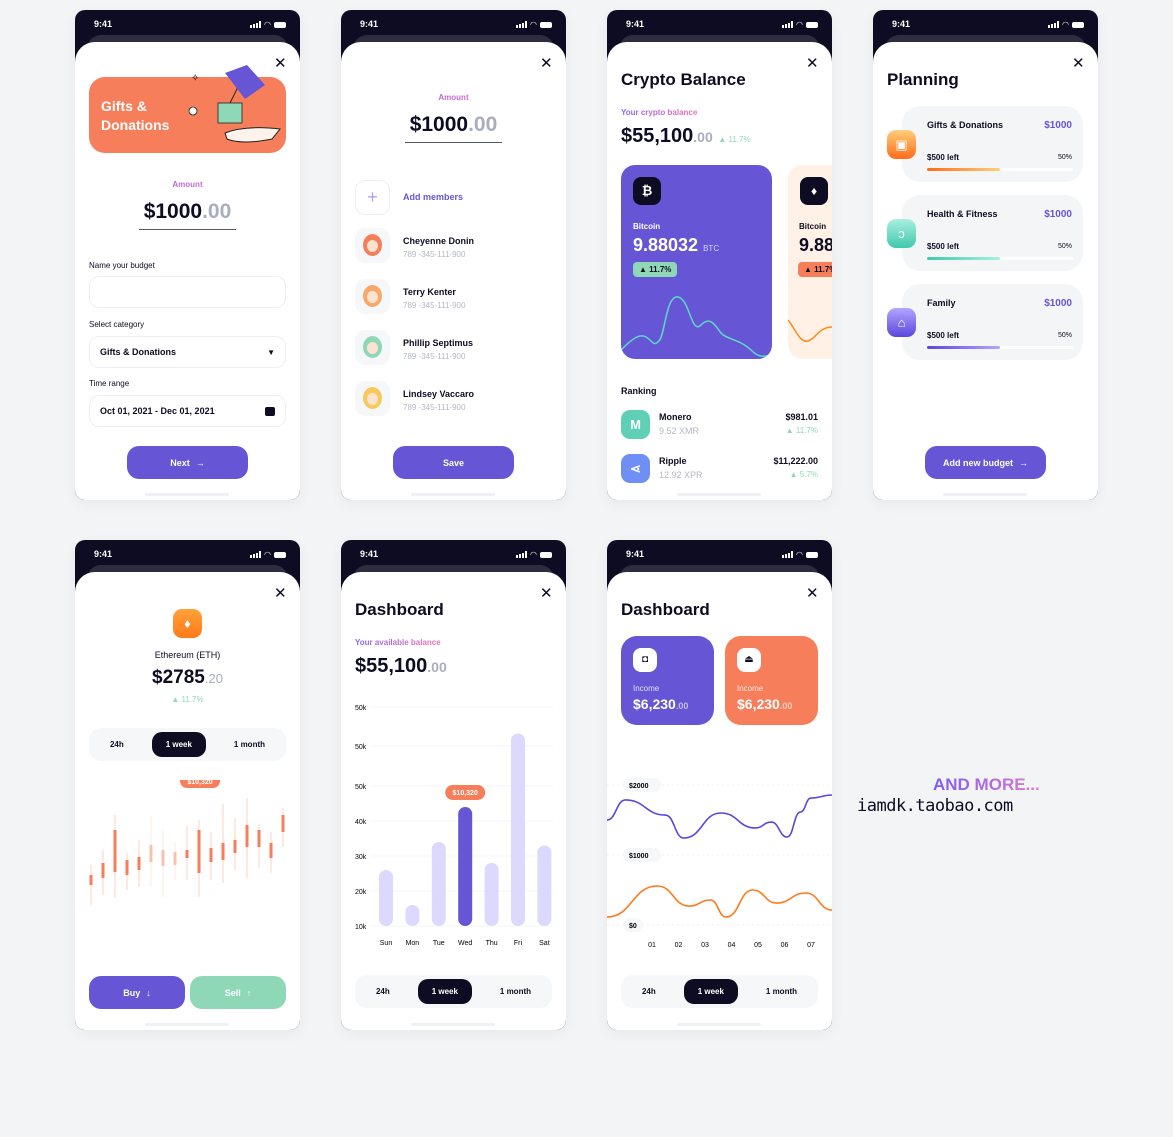  I want to click on y-tick: $0, so click(633, 926).